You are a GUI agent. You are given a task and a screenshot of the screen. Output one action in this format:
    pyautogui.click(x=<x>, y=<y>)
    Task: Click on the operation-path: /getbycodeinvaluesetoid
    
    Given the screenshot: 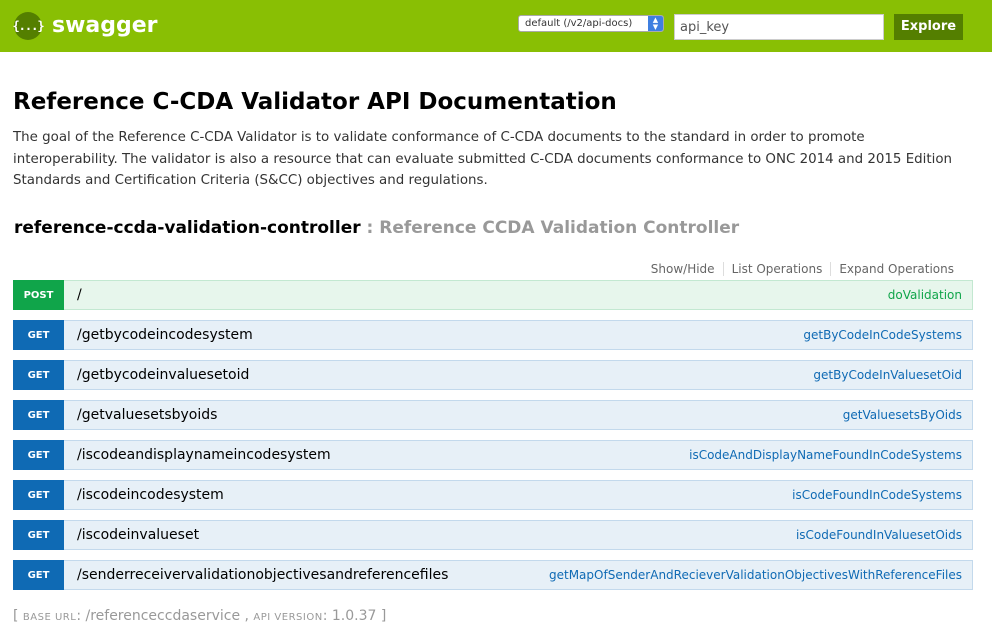 What is the action you would take?
    pyautogui.click(x=445, y=375)
    